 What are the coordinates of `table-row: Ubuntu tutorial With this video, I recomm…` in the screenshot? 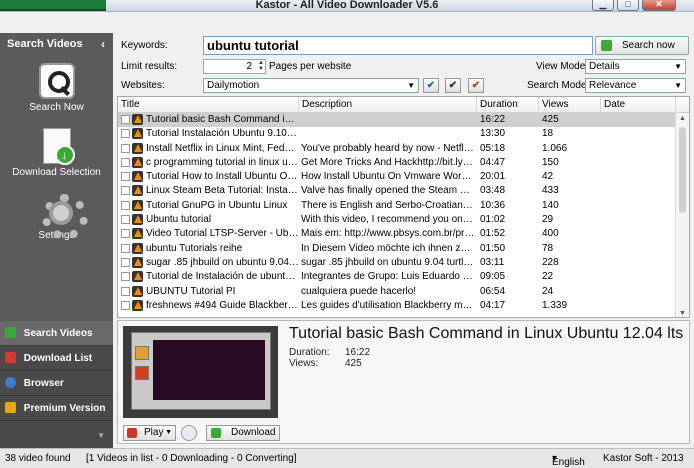 It's located at (397, 220).